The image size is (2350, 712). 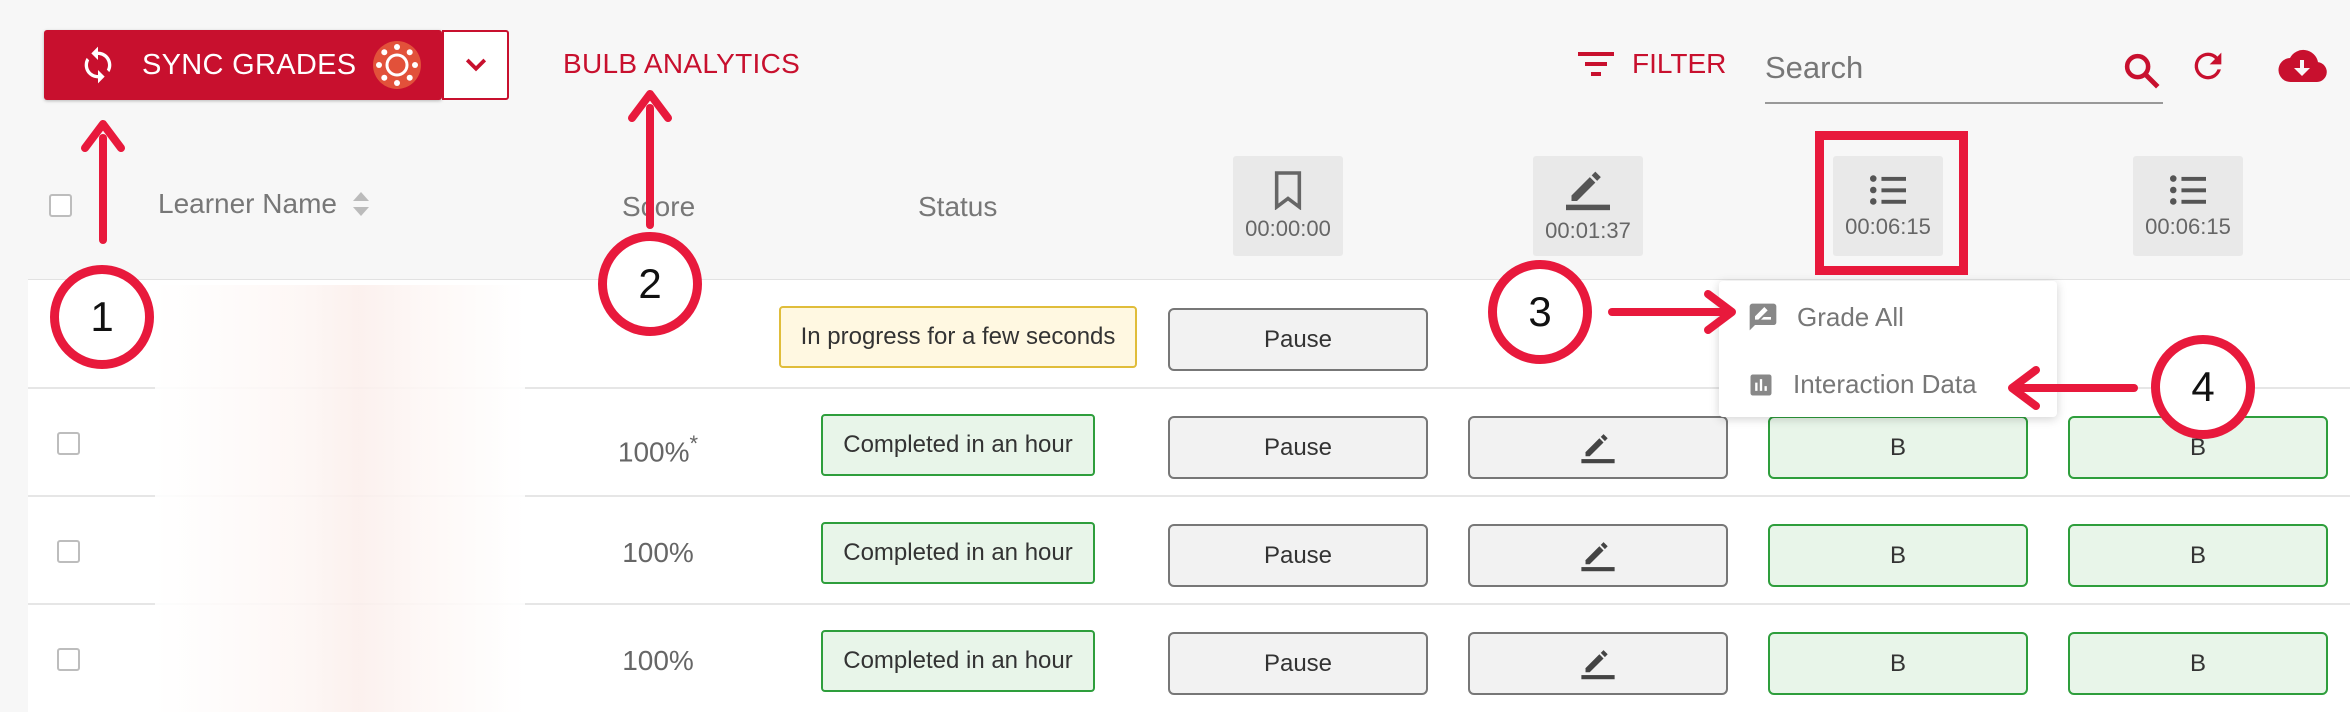 What do you see at coordinates (1540, 312) in the screenshot?
I see `callout-3: 3` at bounding box center [1540, 312].